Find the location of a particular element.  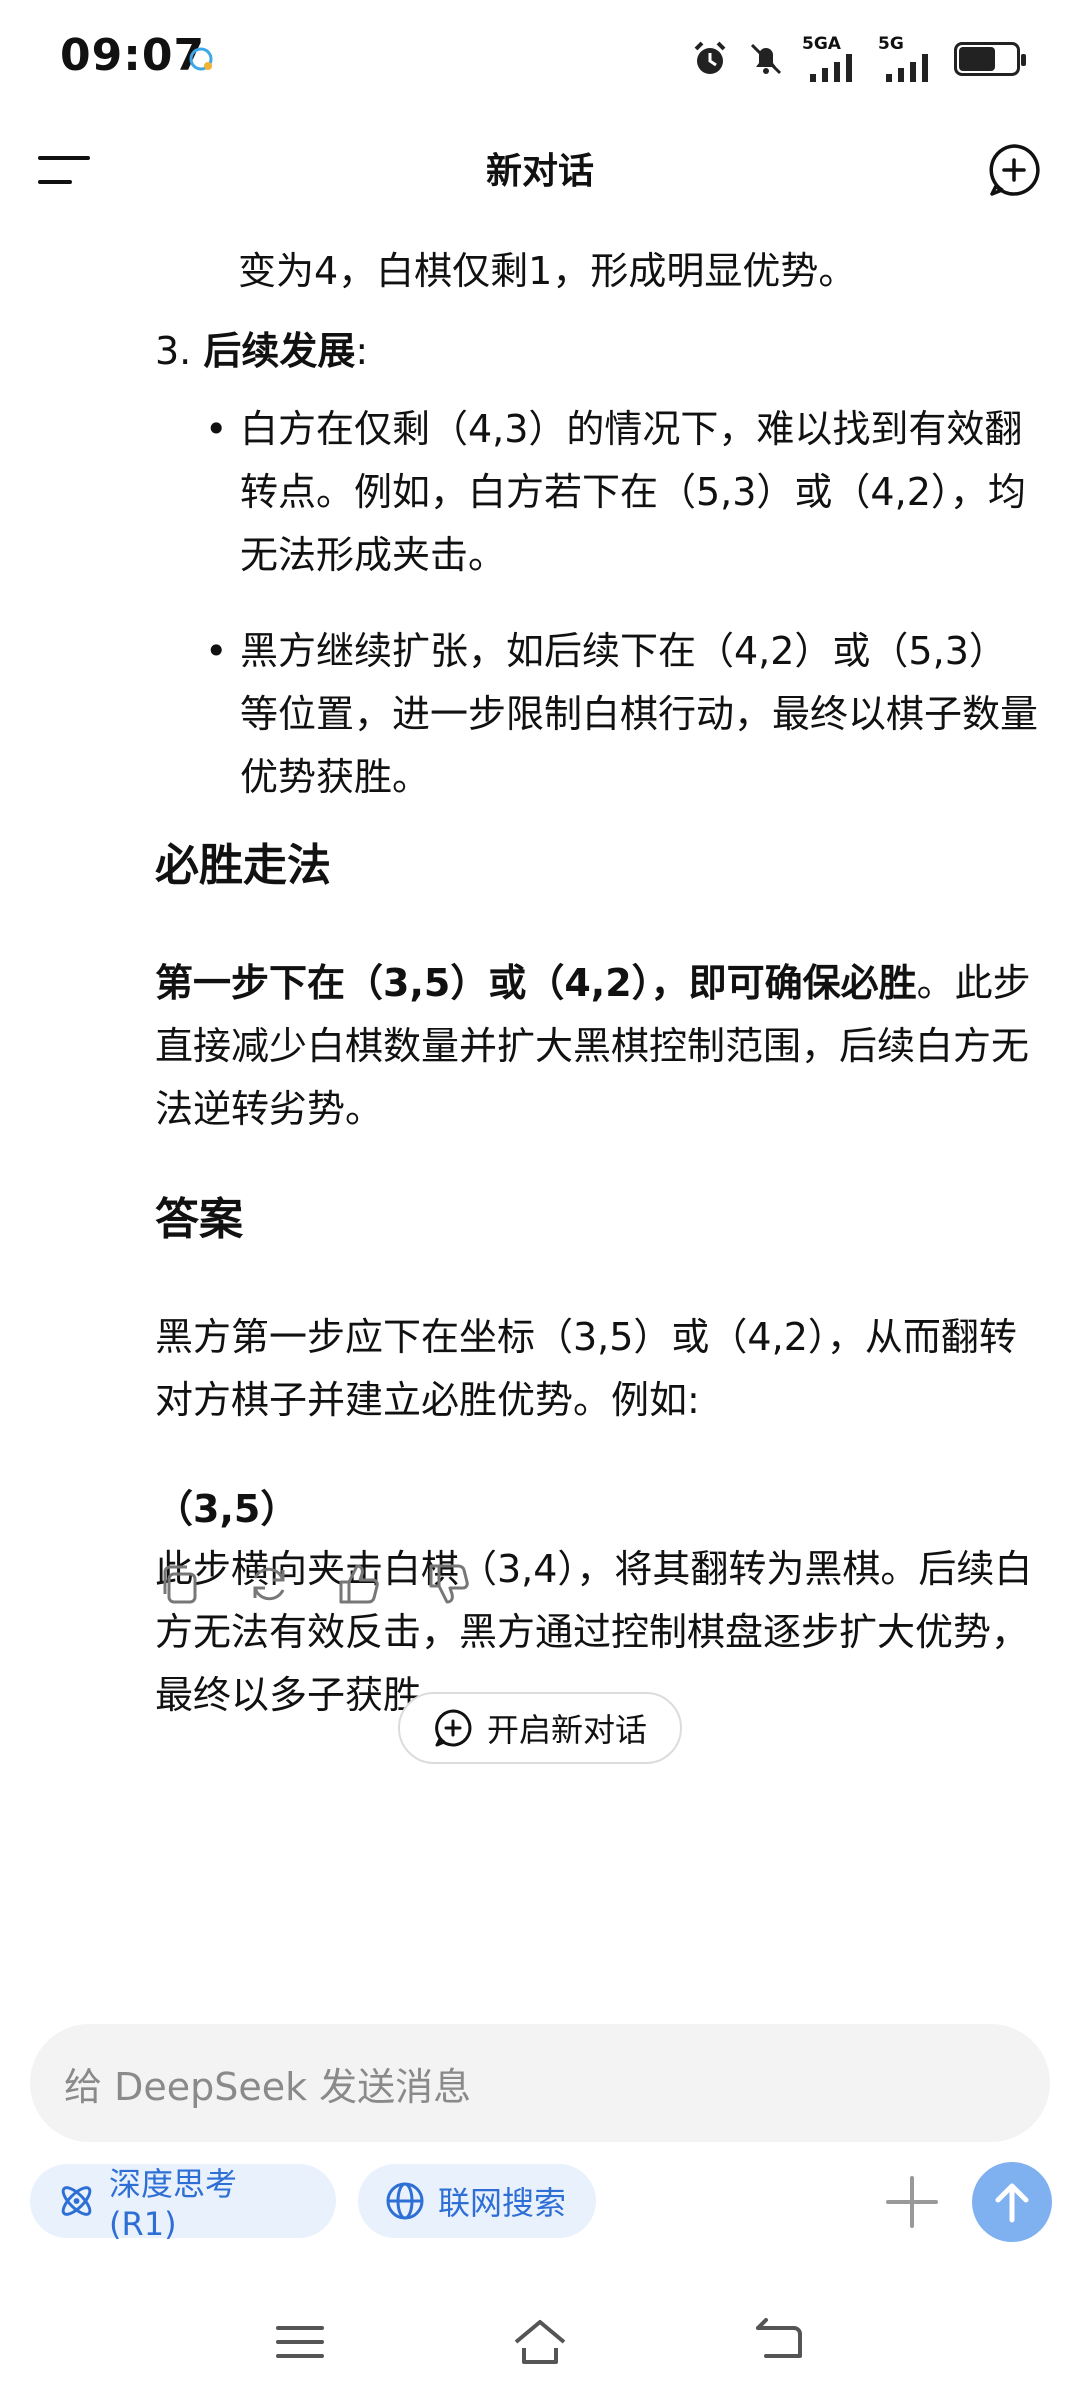

globe-icon is located at coordinates (405, 2201).